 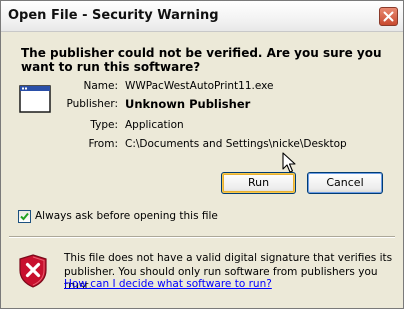 What do you see at coordinates (33, 271) in the screenshot?
I see `security-shield-warning-icon` at bounding box center [33, 271].